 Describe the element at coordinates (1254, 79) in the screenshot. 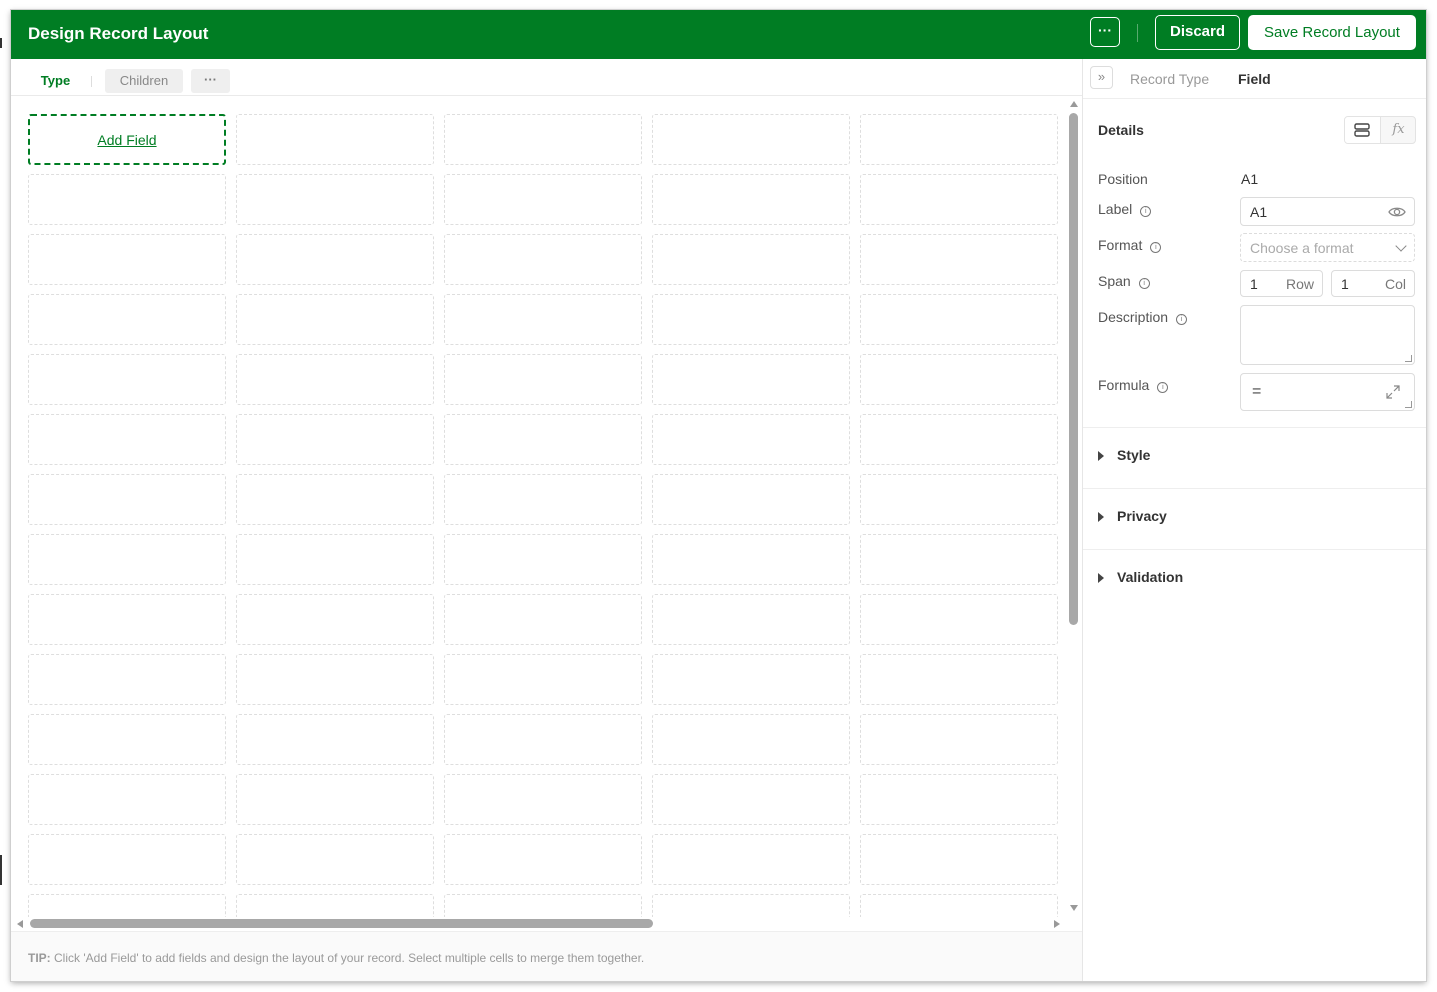

I see `breadcrumb-field: Field` at that location.